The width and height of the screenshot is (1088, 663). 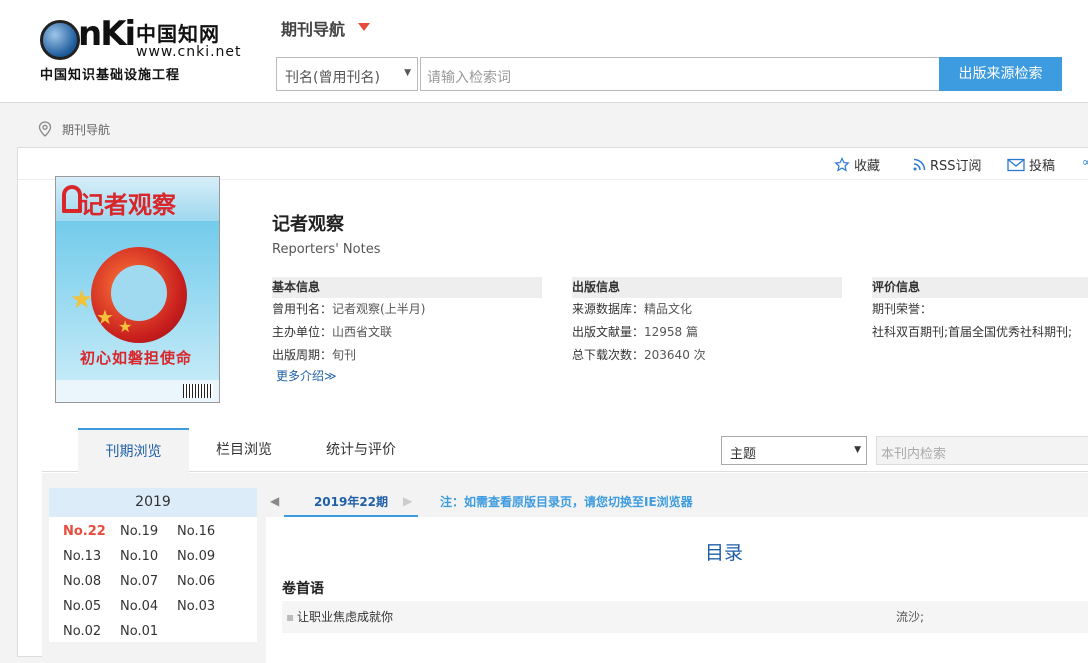 I want to click on rss-button: RSS订阅, so click(x=947, y=164).